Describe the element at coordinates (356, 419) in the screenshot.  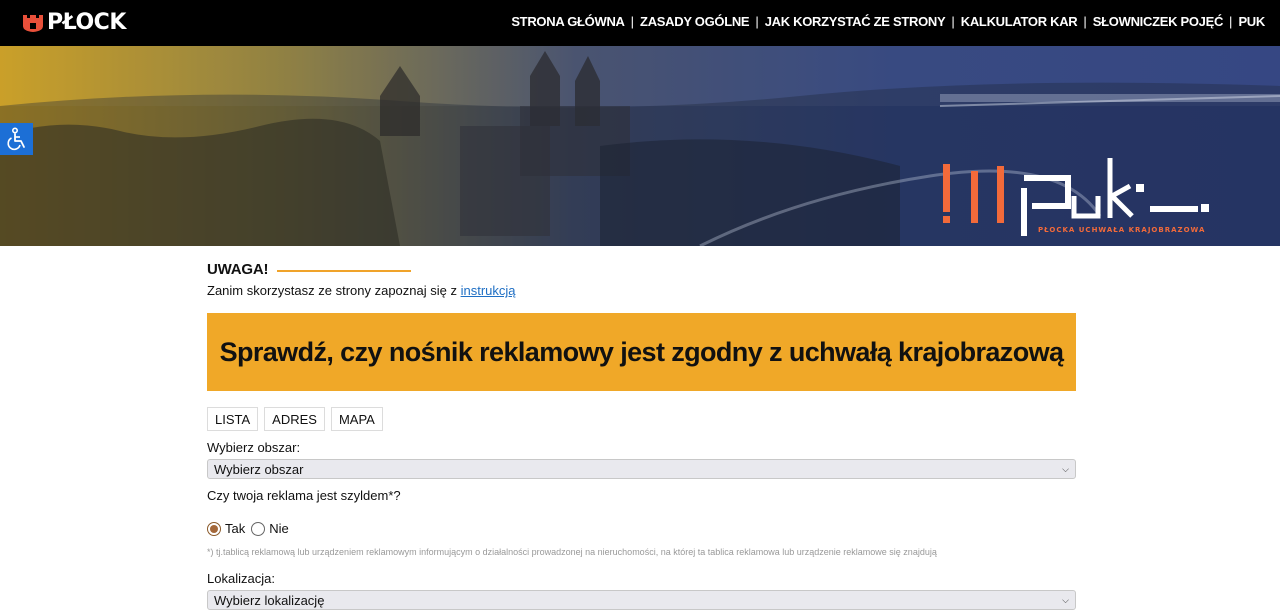
I see `tab-map: MAPA` at that location.